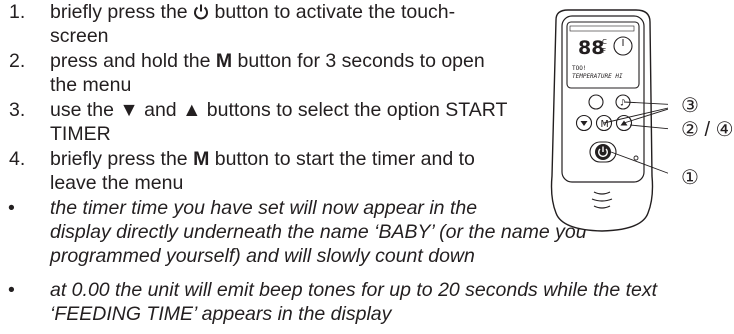  Describe the element at coordinates (79, 36) in the screenshot. I see `step-text-cont: screen` at that location.